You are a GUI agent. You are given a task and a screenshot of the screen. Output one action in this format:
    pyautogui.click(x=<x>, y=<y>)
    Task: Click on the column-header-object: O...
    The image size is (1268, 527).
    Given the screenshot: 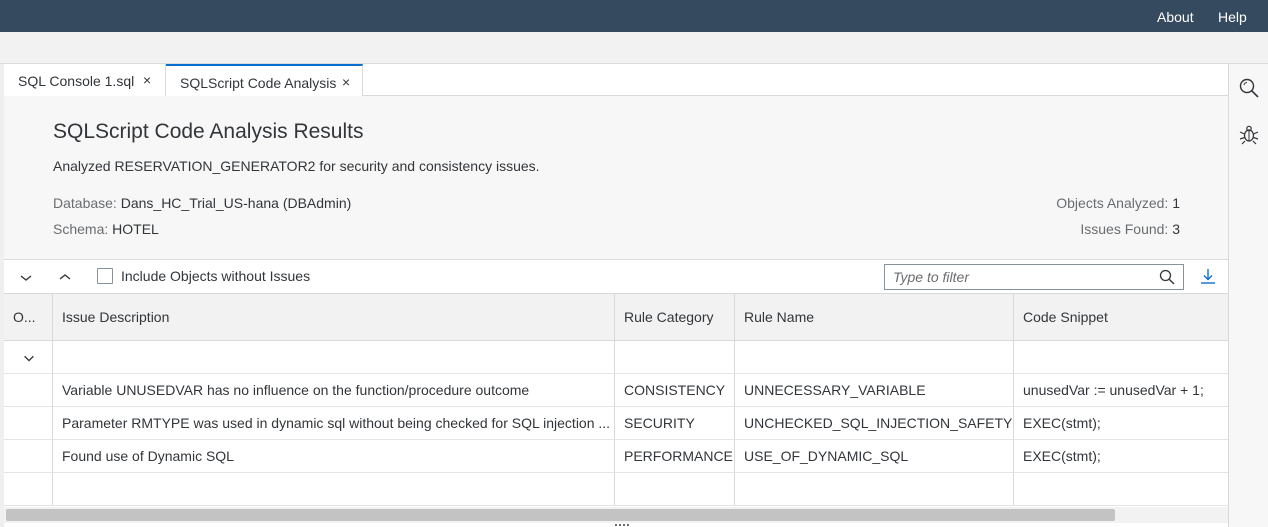 What is the action you would take?
    pyautogui.click(x=28, y=317)
    